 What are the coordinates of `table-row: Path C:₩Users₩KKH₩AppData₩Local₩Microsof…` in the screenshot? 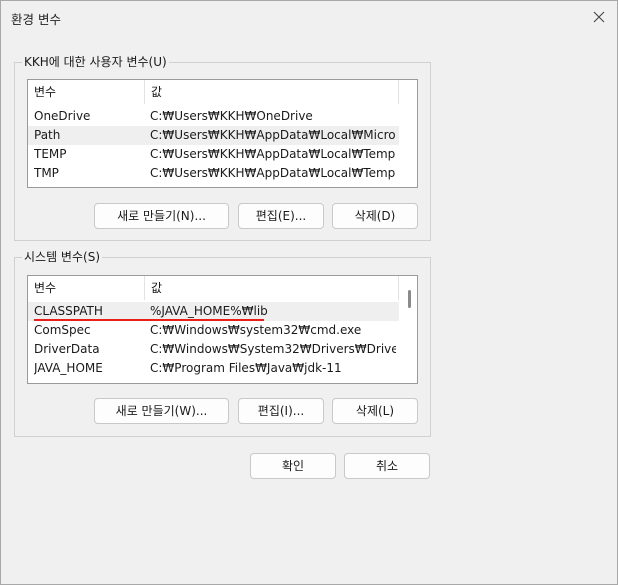 It's located at (213, 135).